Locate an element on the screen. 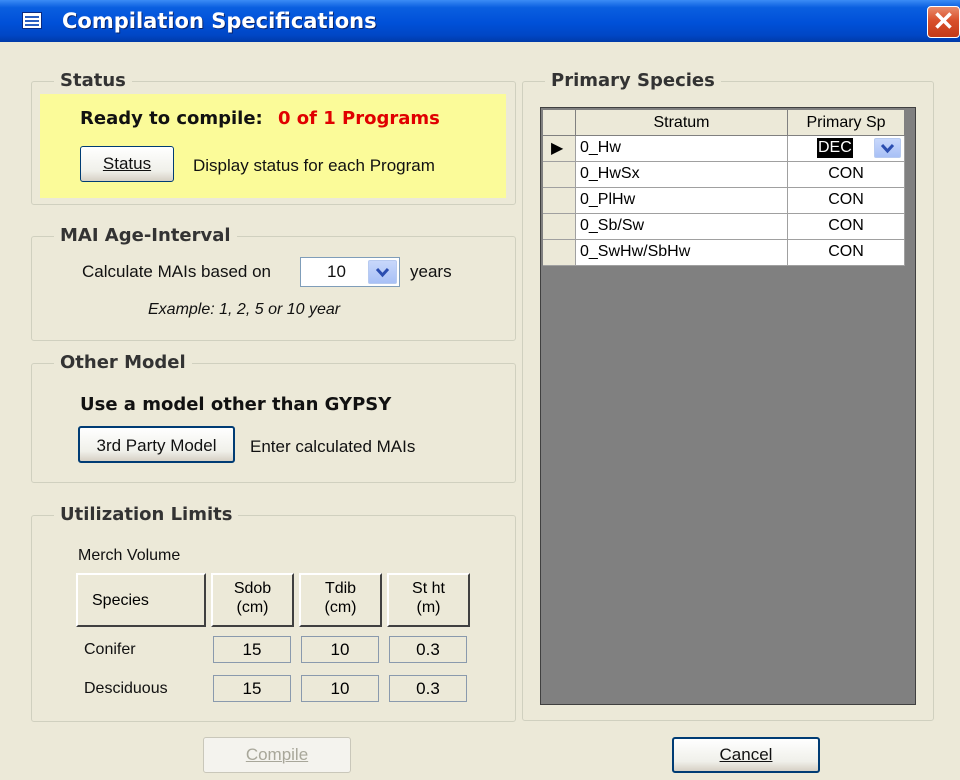 The image size is (960, 780). interval-value: 10 is located at coordinates (336, 271).